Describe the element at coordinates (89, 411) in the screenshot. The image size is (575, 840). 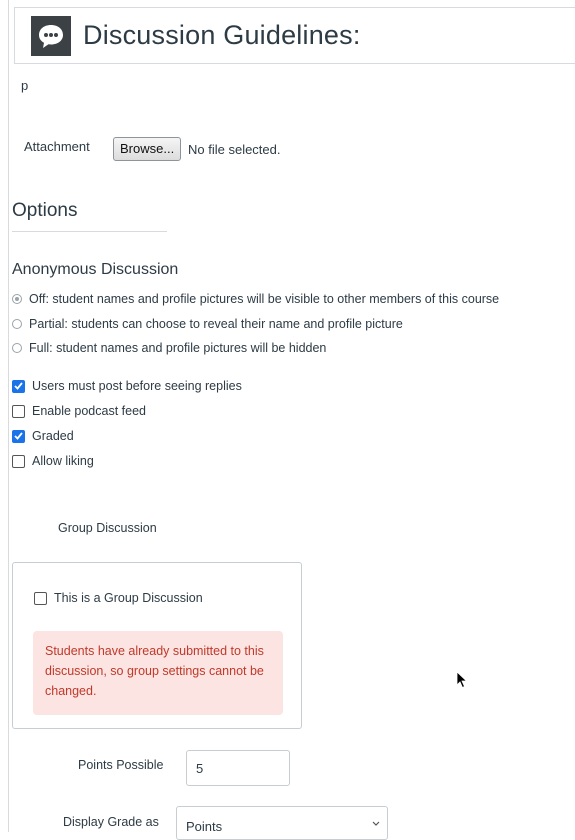
I see `checkbox-label: Enable podcast feed` at that location.